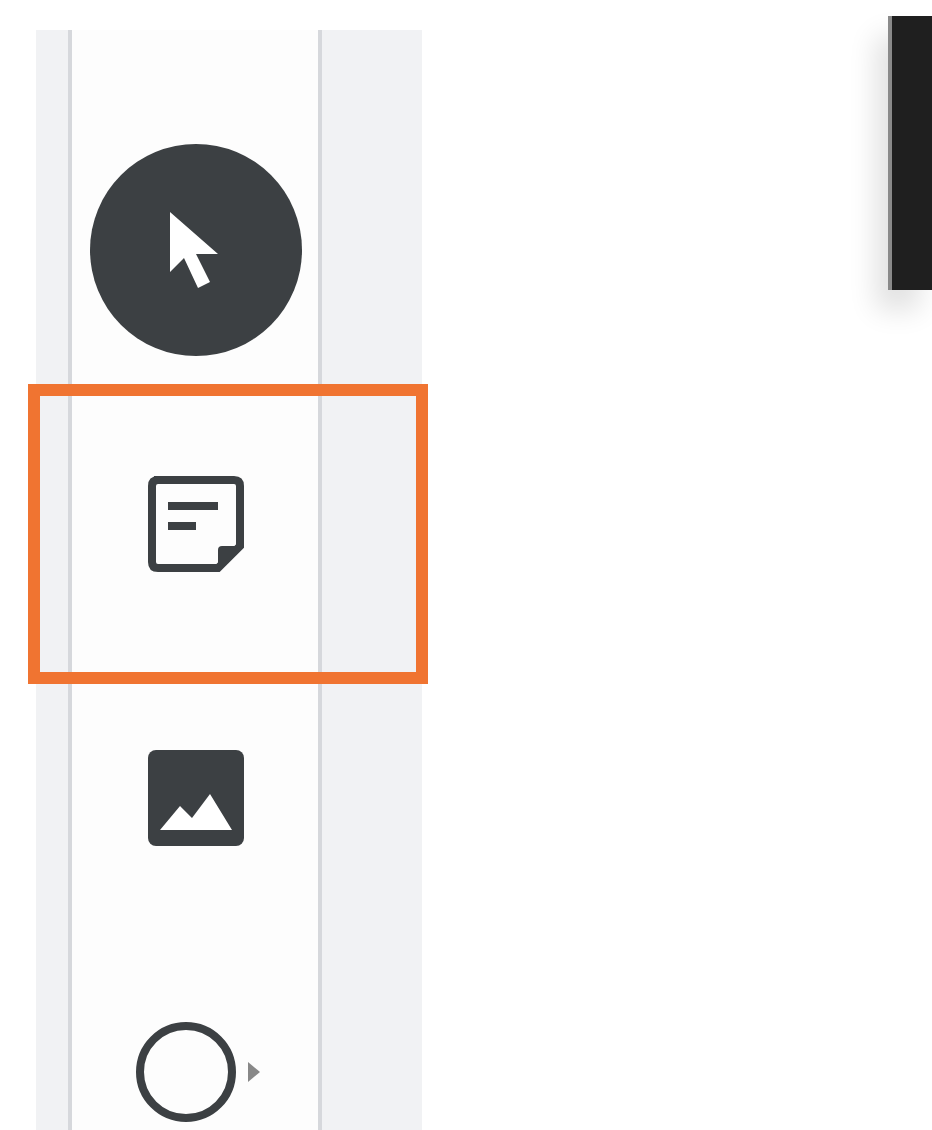  Describe the element at coordinates (195, 797) in the screenshot. I see `image-icon` at that location.